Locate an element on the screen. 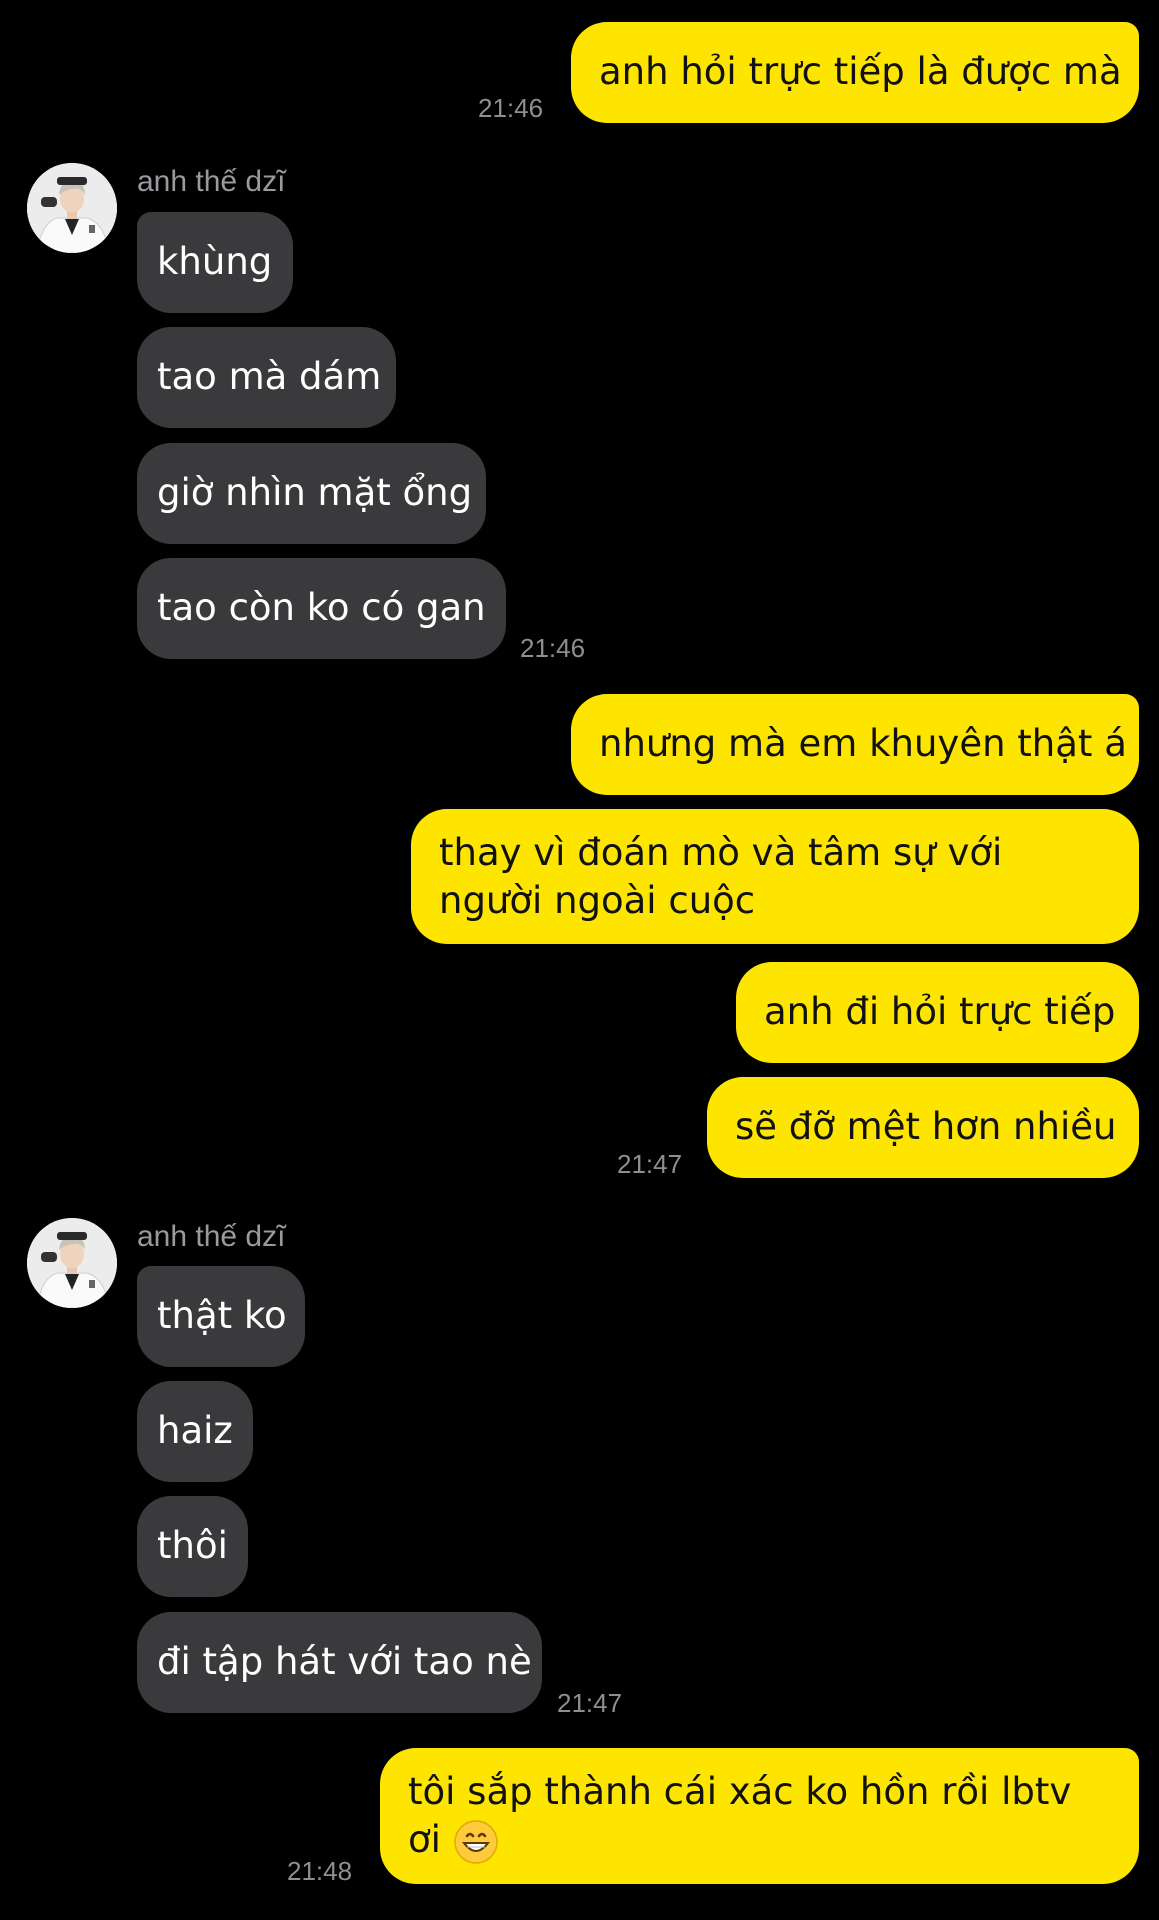 The height and width of the screenshot is (1920, 1159). my-message-bubble: sẽ đỡ mệt hơn nhiều is located at coordinates (923, 1127).